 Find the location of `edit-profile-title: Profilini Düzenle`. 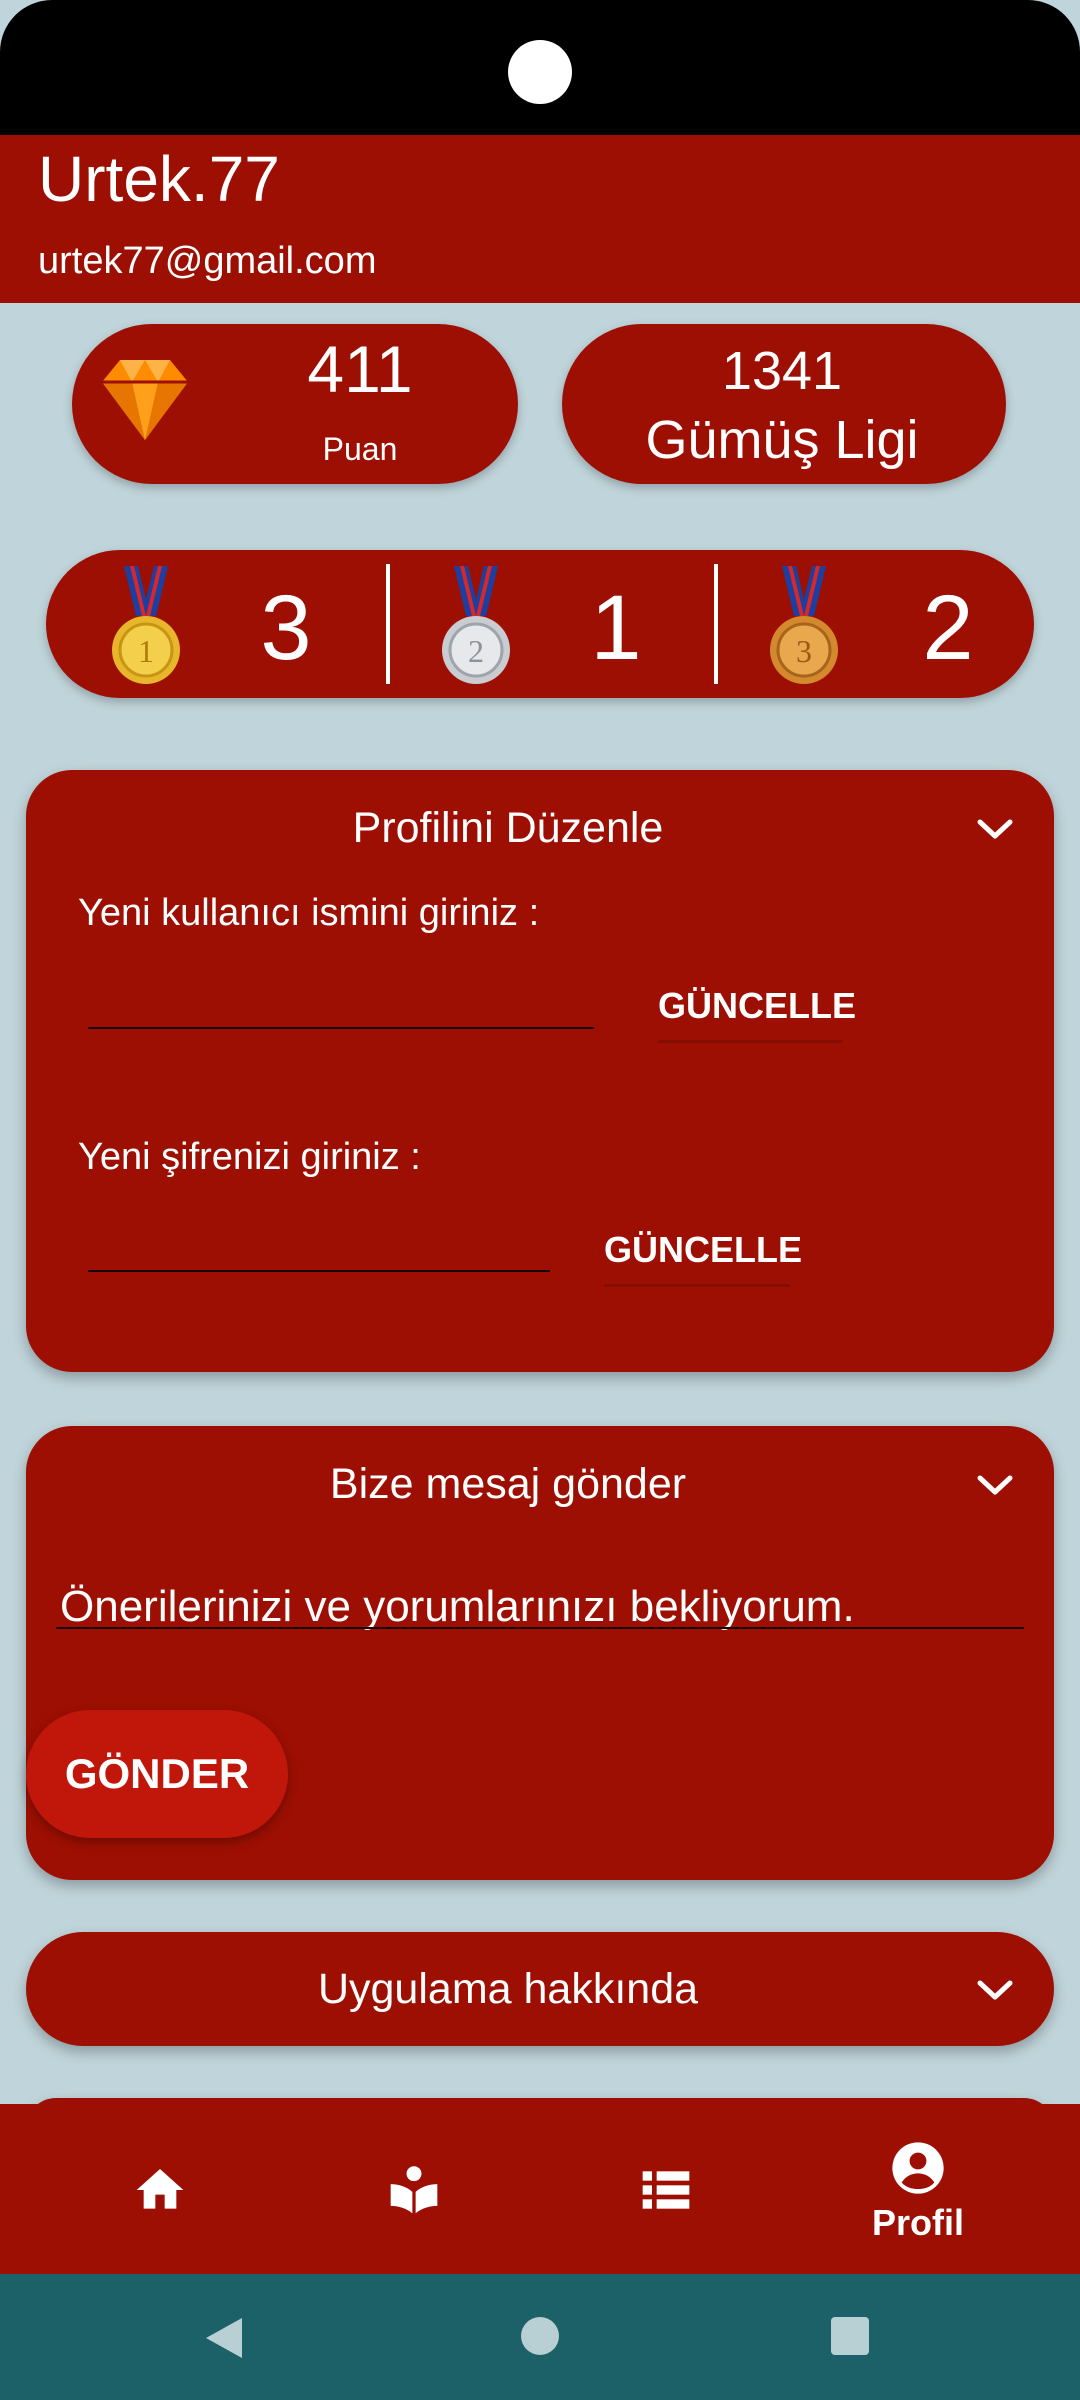

edit-profile-title: Profilini Düzenle is located at coordinates (508, 828).